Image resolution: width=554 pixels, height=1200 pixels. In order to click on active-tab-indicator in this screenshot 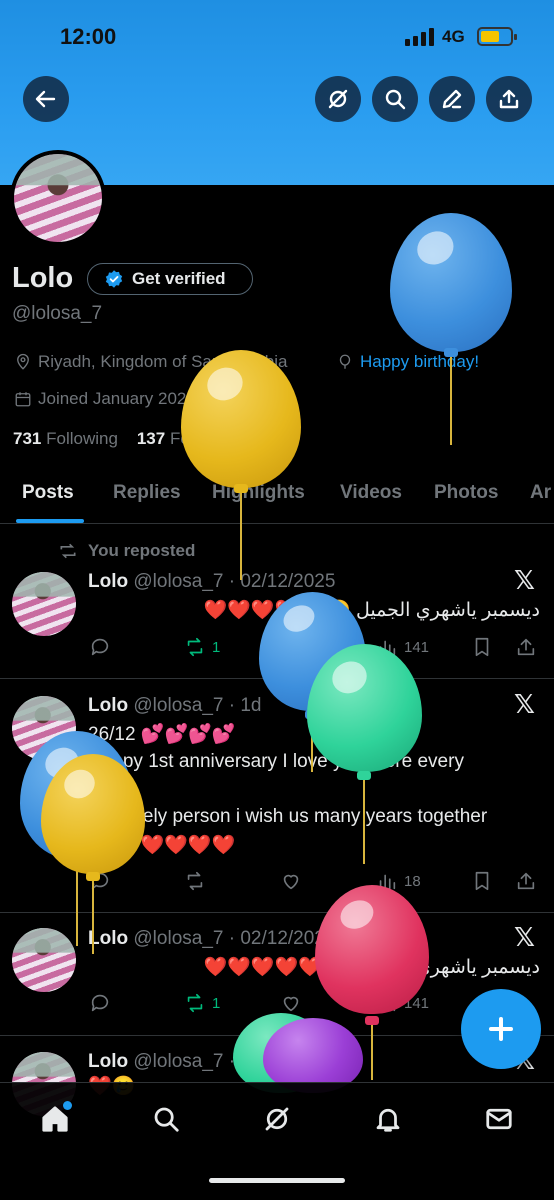, I will do `click(50, 521)`.